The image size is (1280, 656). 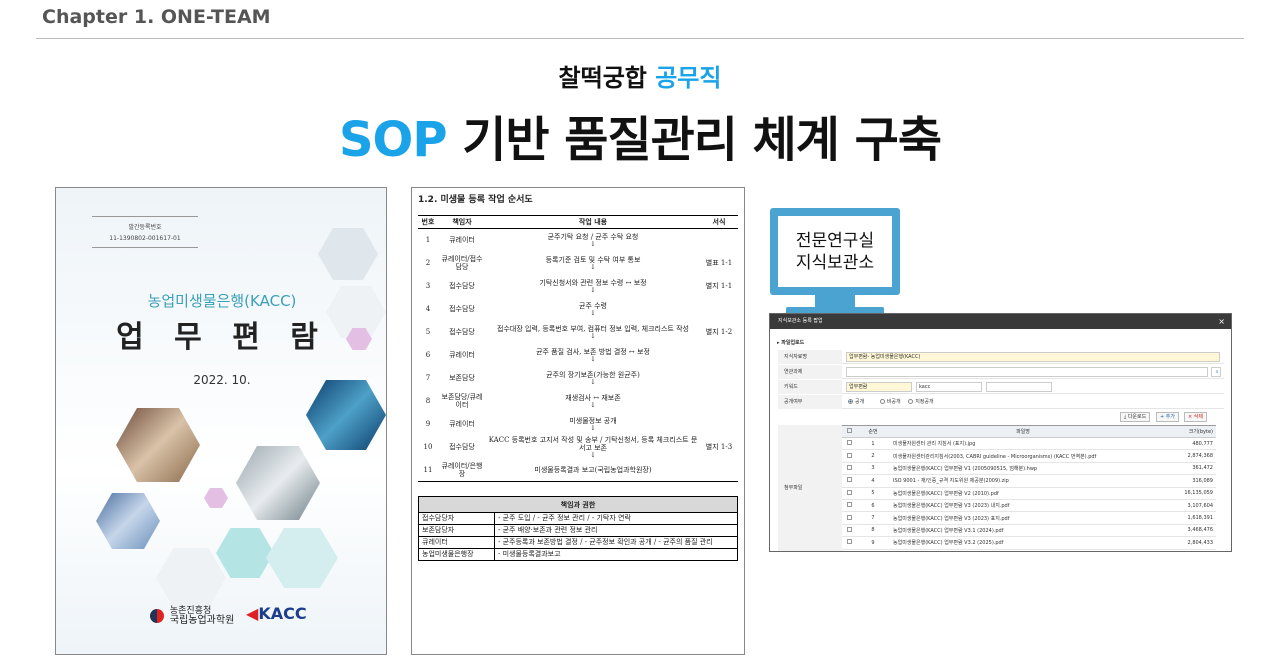 I want to click on role-name: 큐레이터, so click(x=456, y=542).